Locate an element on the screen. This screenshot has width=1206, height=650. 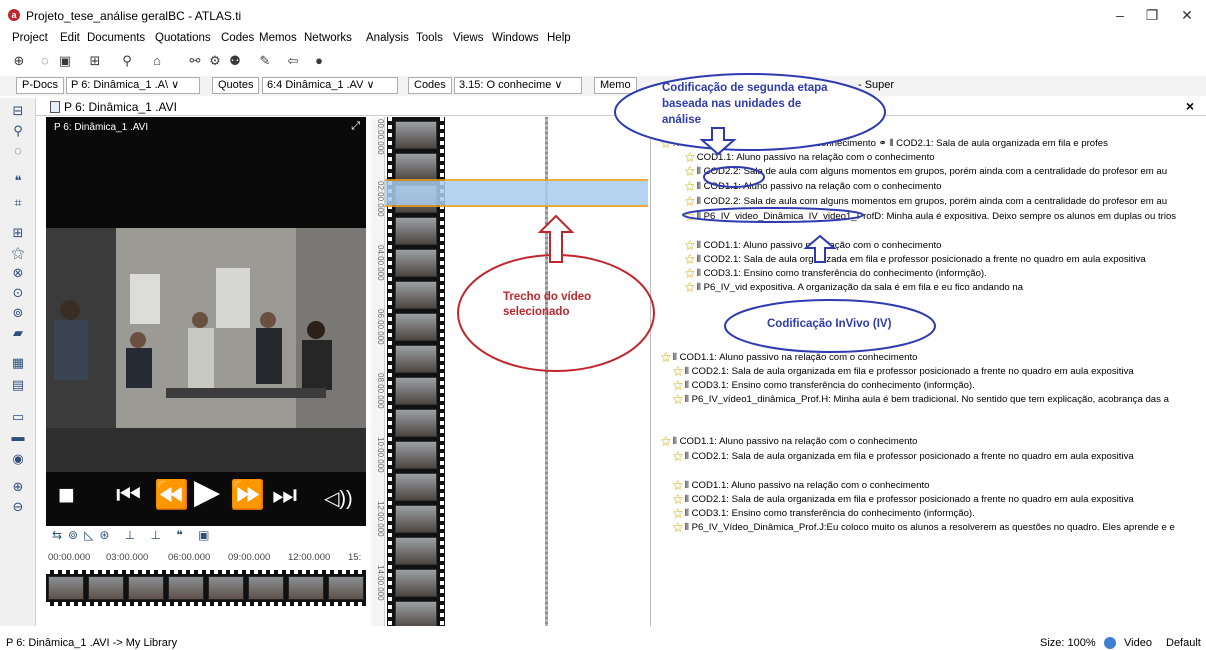
close-window-button: ✕ is located at coordinates (1187, 15).